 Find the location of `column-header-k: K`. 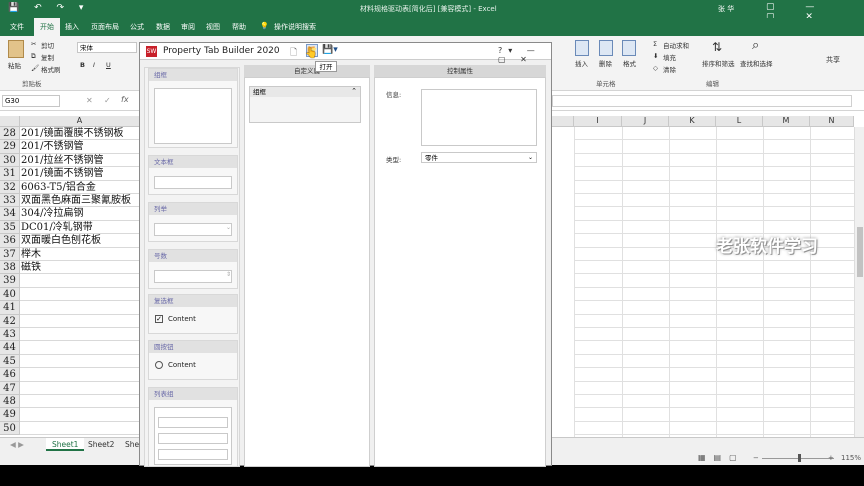

column-header-k: K is located at coordinates (692, 121).